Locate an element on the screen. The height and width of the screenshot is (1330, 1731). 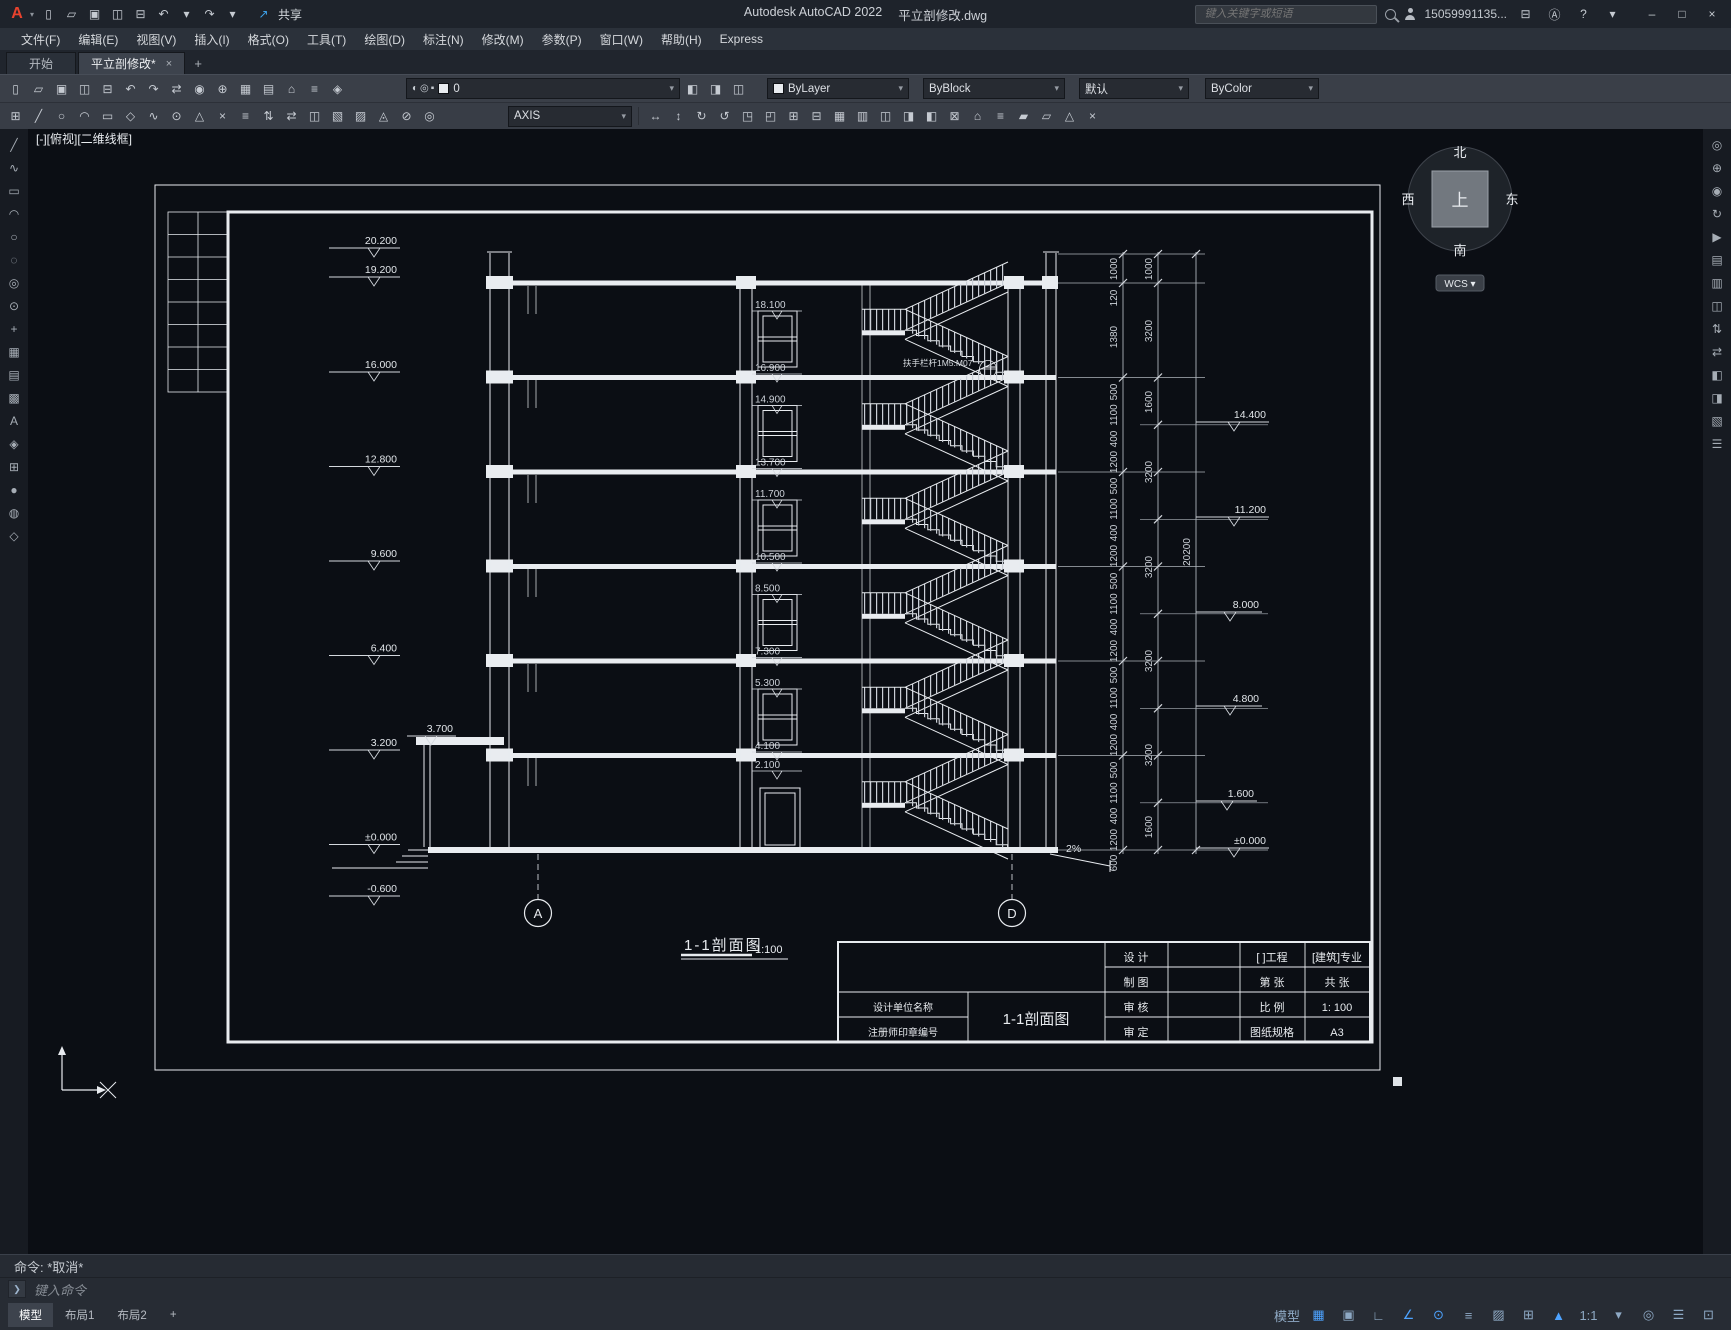
menu-item: 修改(M) is located at coordinates (503, 39).